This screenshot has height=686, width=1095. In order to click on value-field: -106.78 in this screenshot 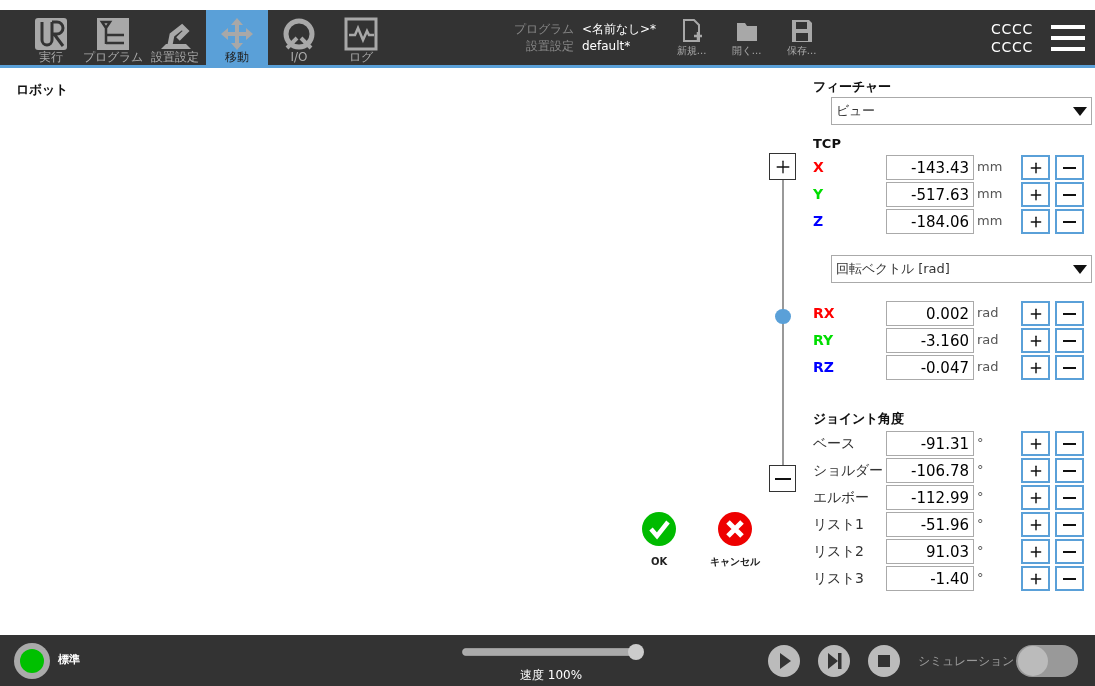, I will do `click(930, 470)`.